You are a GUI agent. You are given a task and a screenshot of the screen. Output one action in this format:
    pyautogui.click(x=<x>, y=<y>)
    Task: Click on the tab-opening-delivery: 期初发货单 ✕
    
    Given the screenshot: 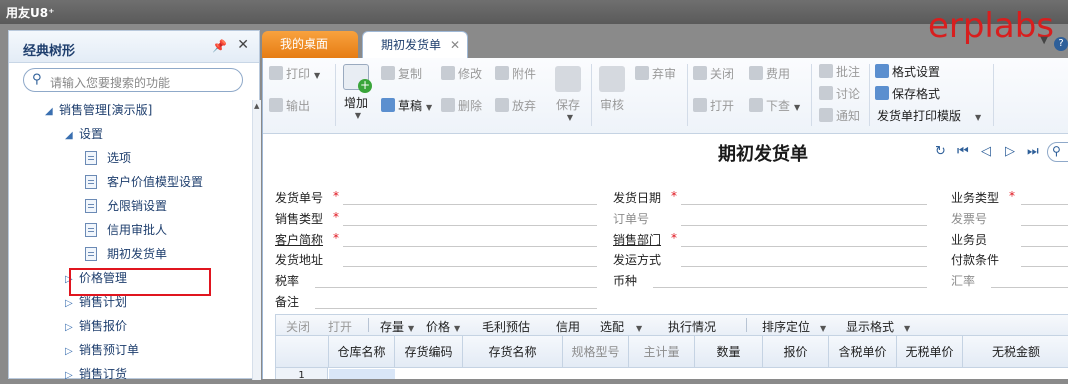 What is the action you would take?
    pyautogui.click(x=415, y=44)
    